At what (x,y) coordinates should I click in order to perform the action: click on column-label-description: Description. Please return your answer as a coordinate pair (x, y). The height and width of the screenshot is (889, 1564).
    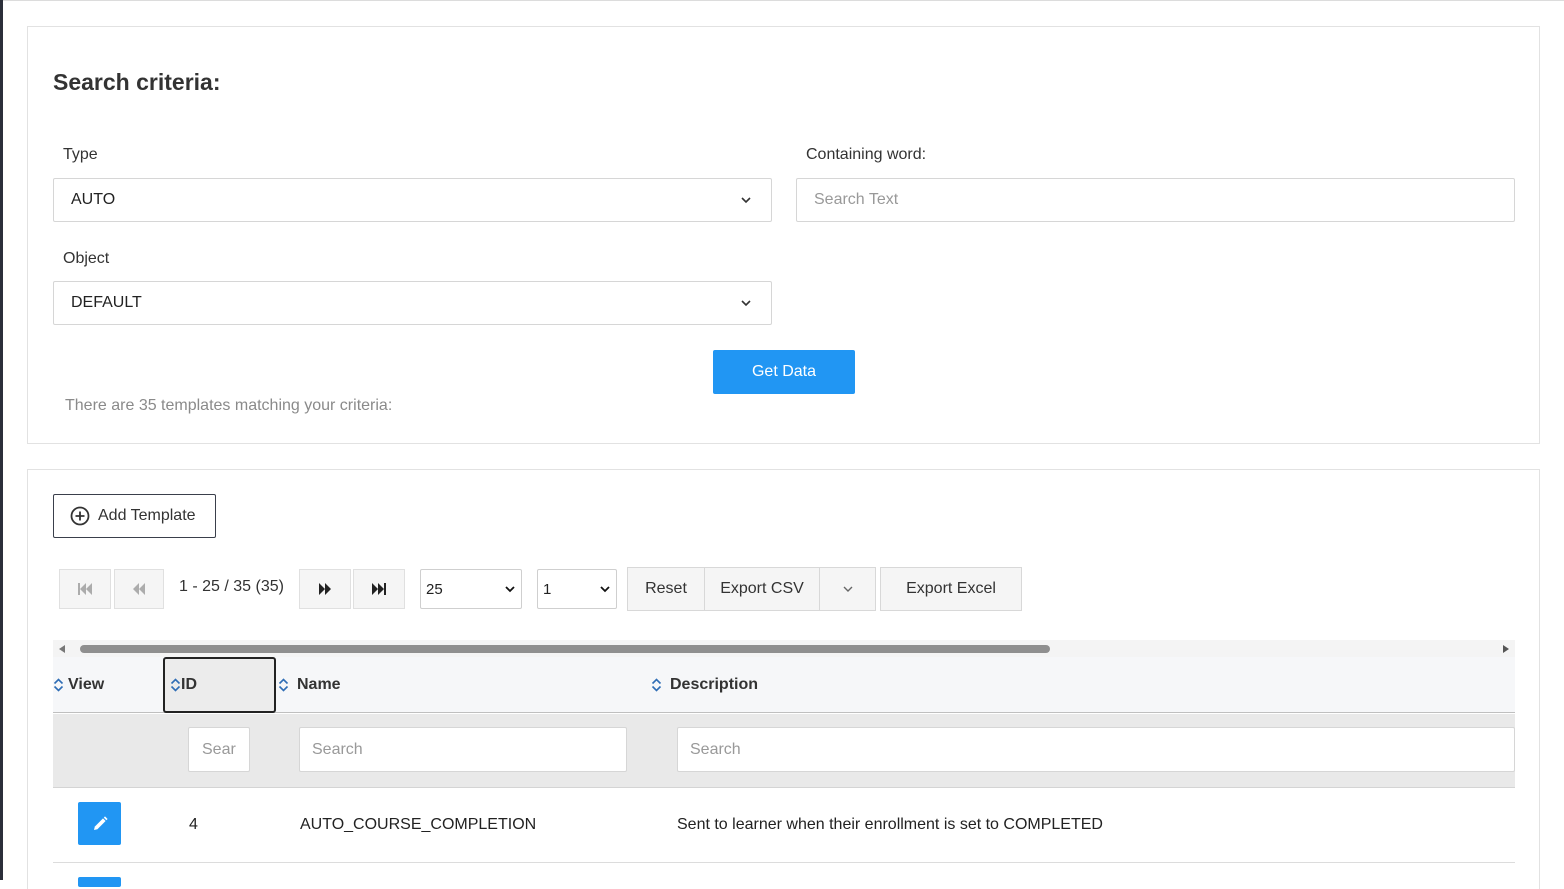
    Looking at the image, I should click on (714, 684).